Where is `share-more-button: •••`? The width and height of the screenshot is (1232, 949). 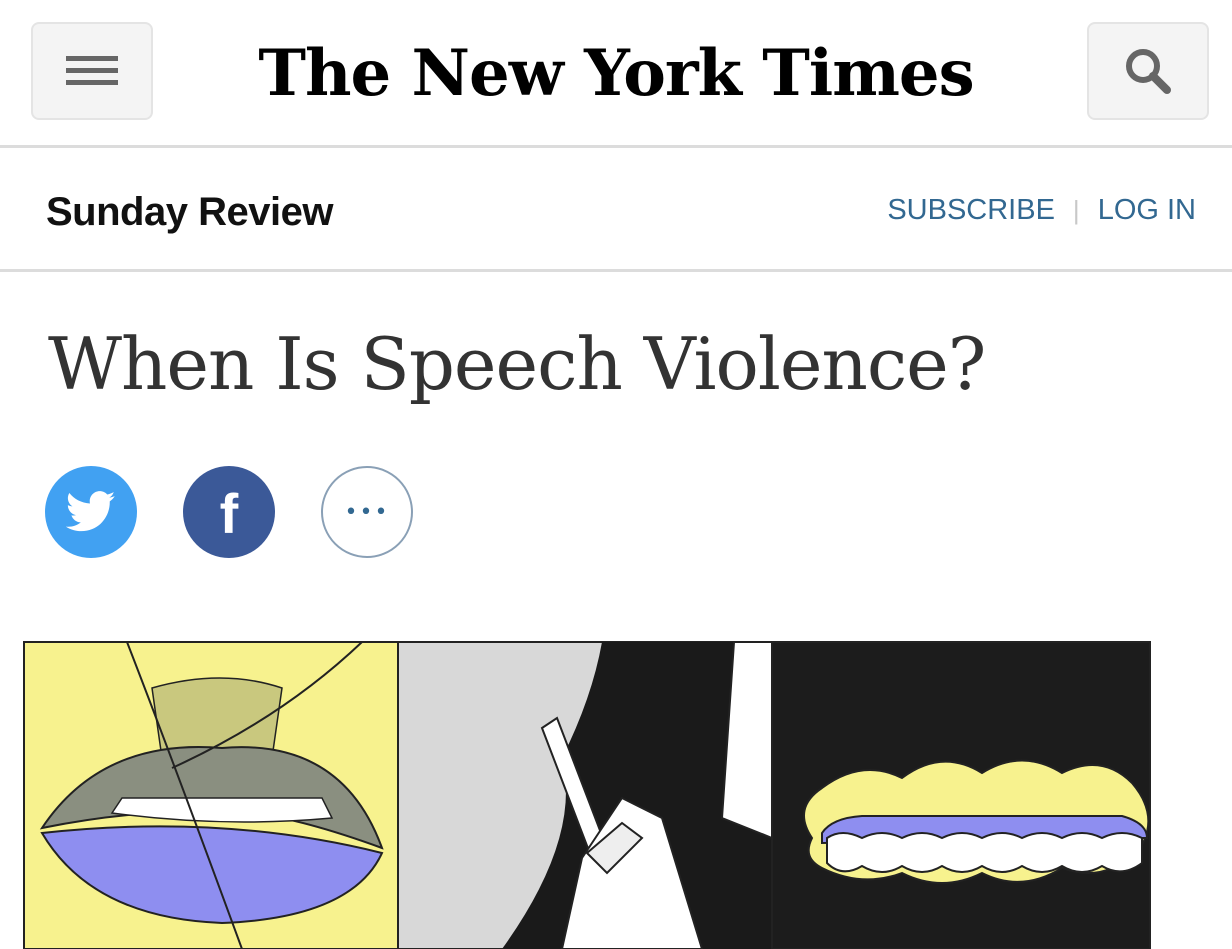 share-more-button: ••• is located at coordinates (367, 512).